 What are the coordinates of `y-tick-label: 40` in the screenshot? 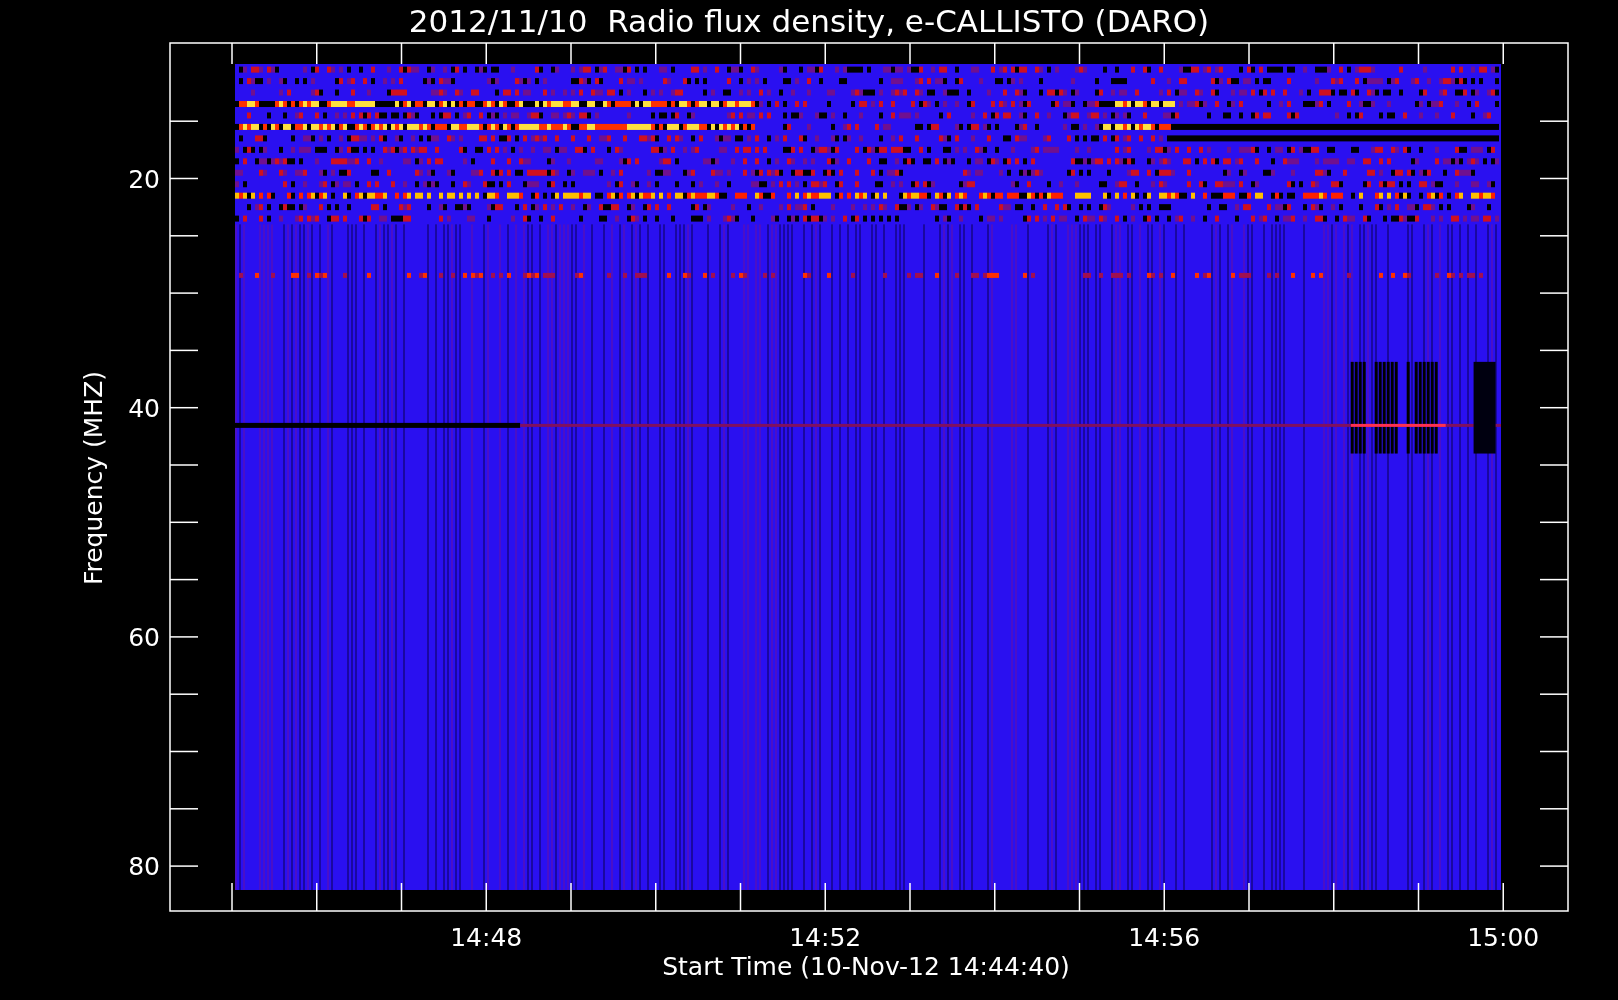 It's located at (144, 408).